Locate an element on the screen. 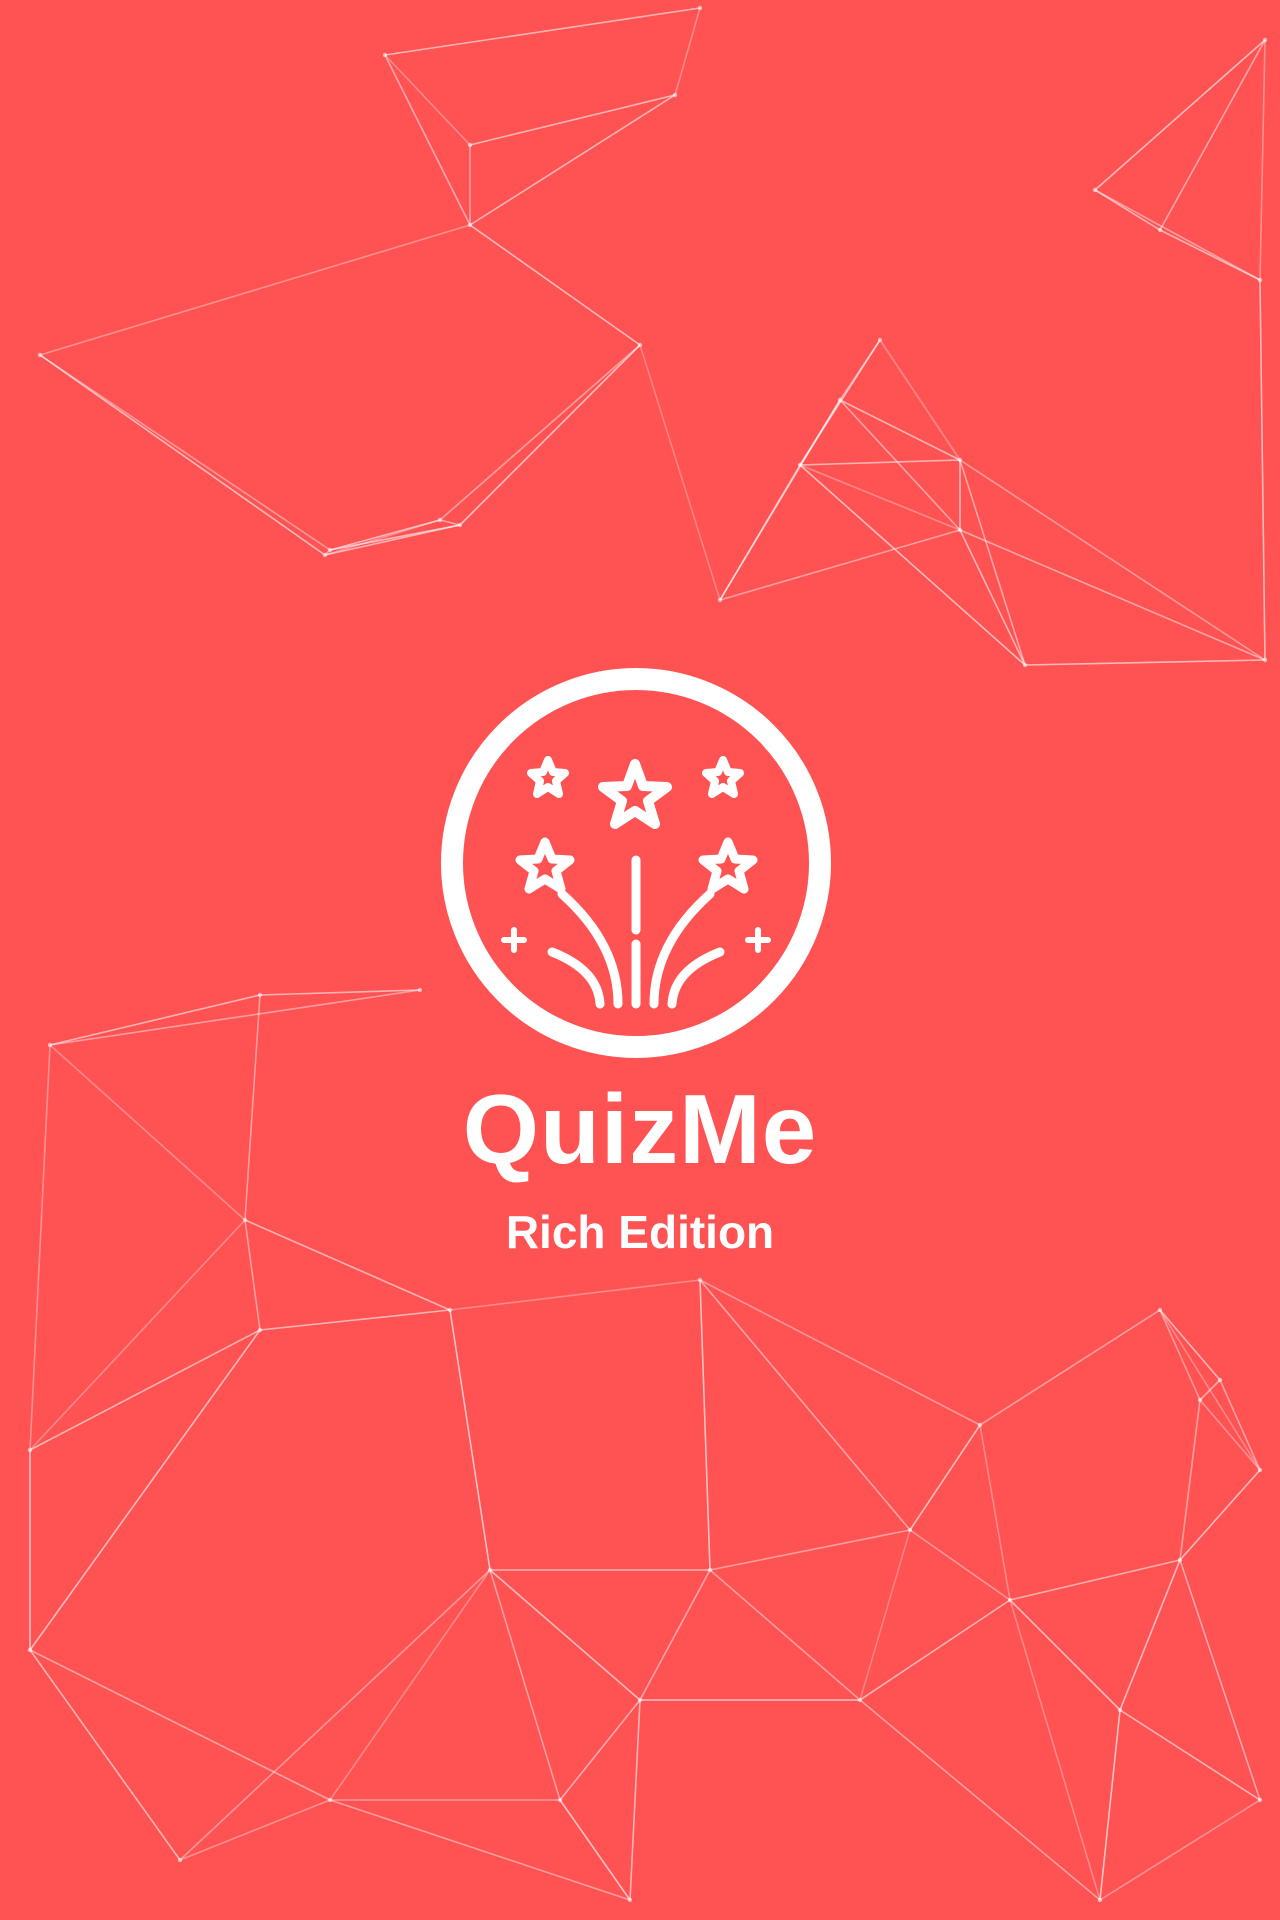 The height and width of the screenshot is (1920, 1280). app-title: QuizMe is located at coordinates (640, 1129).